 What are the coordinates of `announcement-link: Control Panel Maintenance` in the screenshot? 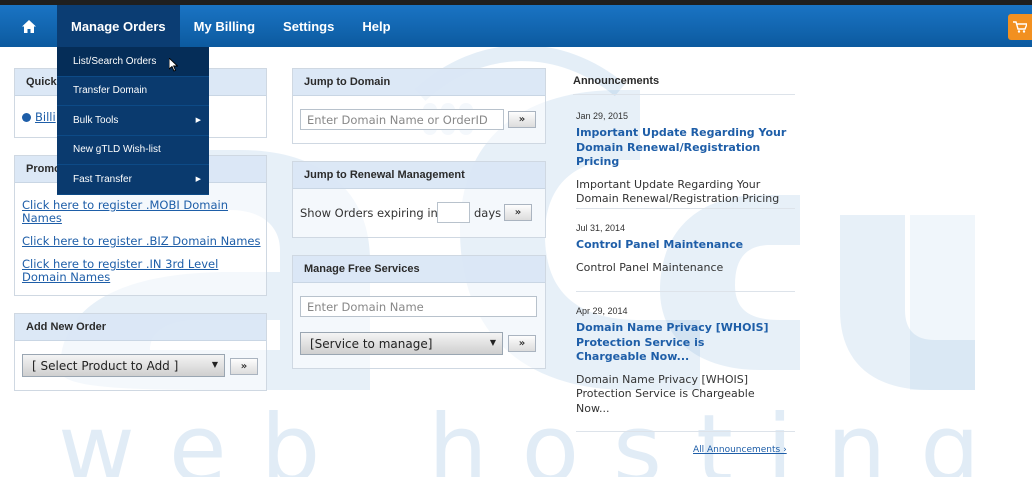 It's located at (685, 245).